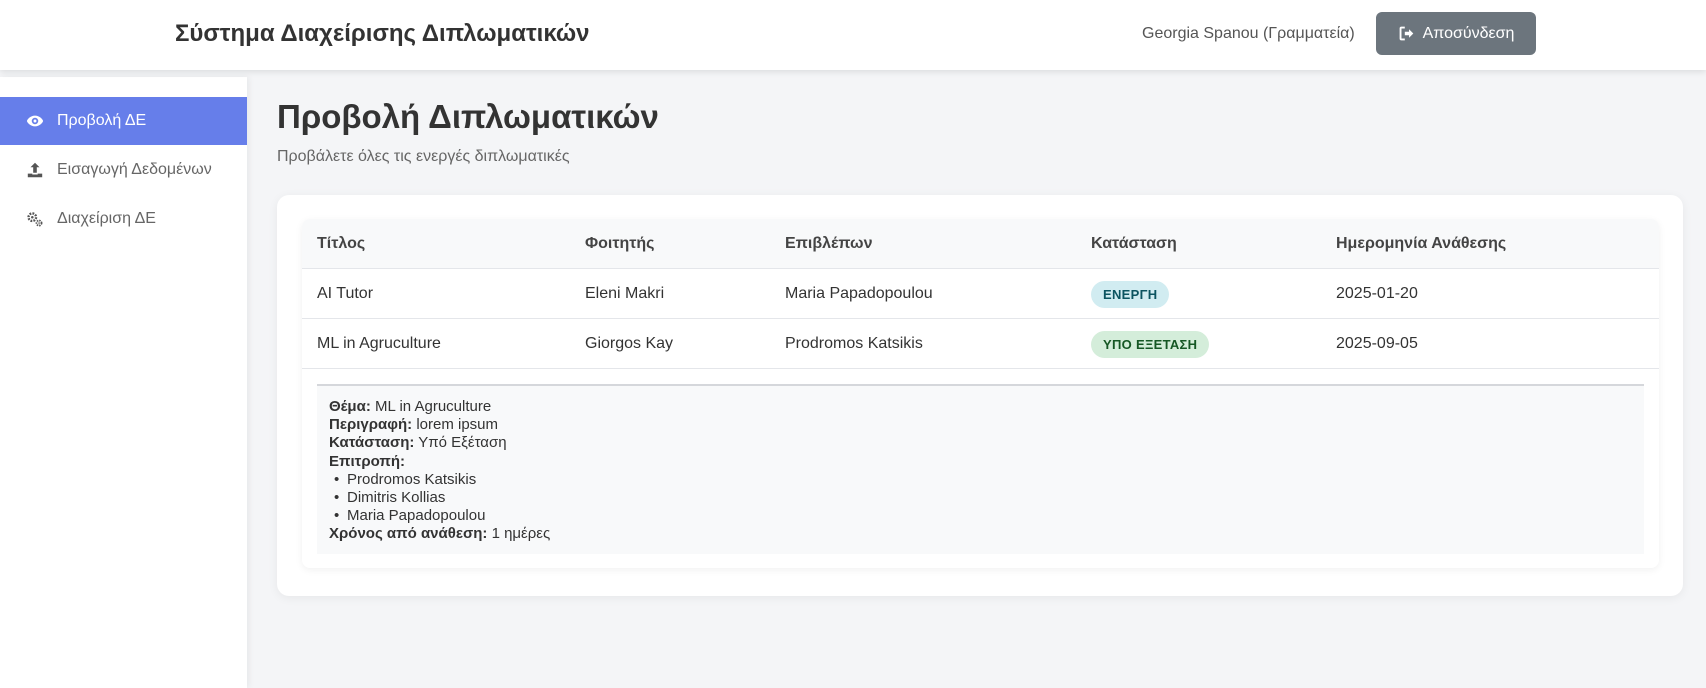 The image size is (1706, 688). Describe the element at coordinates (1377, 293) in the screenshot. I see `cell-date: 2025-01-20` at that location.